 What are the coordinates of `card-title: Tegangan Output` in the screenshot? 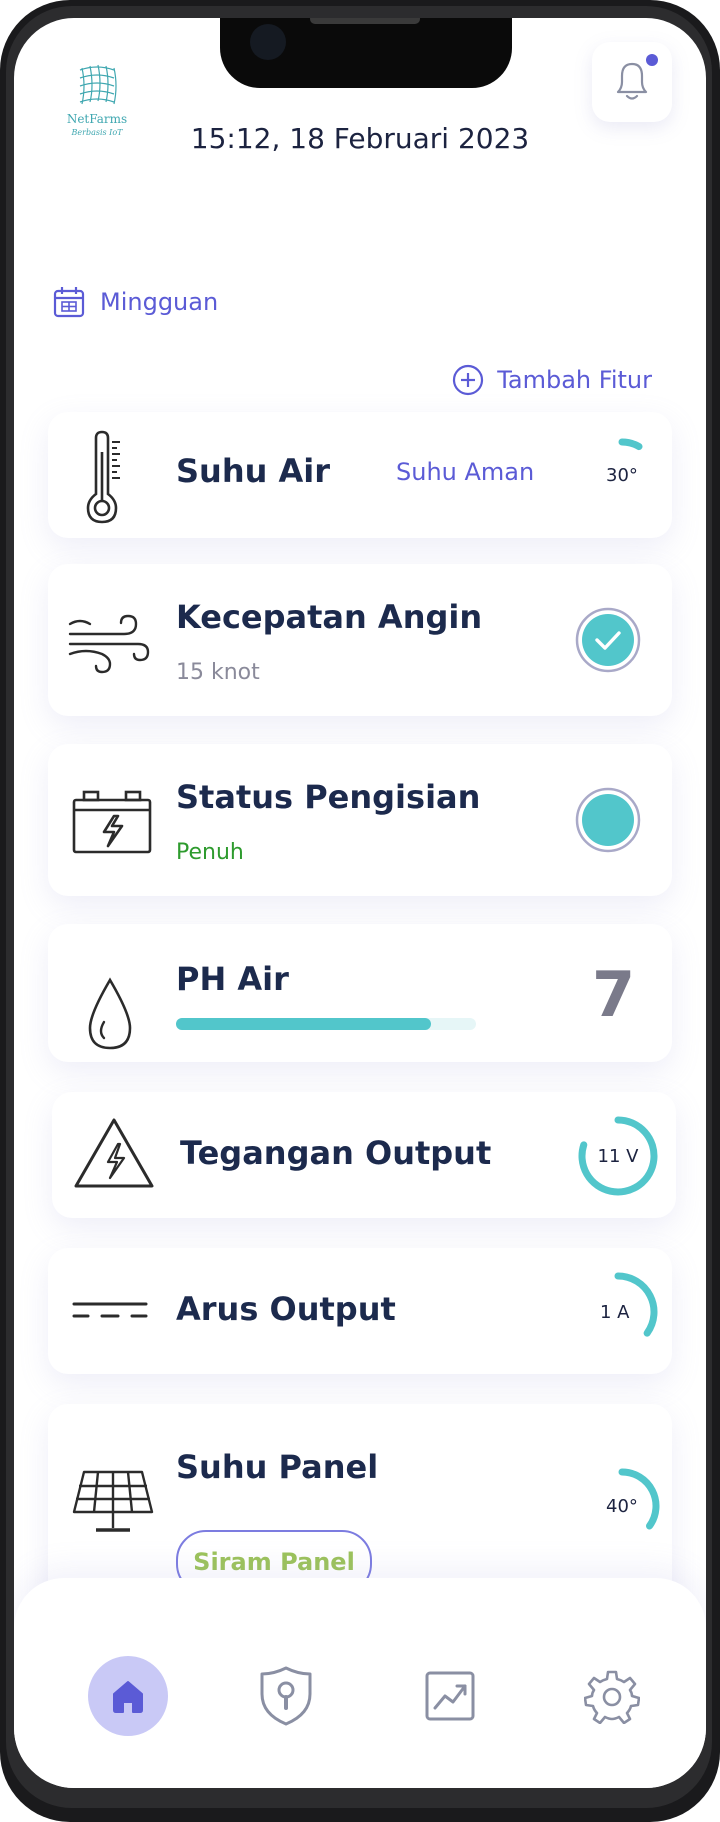 It's located at (336, 1153).